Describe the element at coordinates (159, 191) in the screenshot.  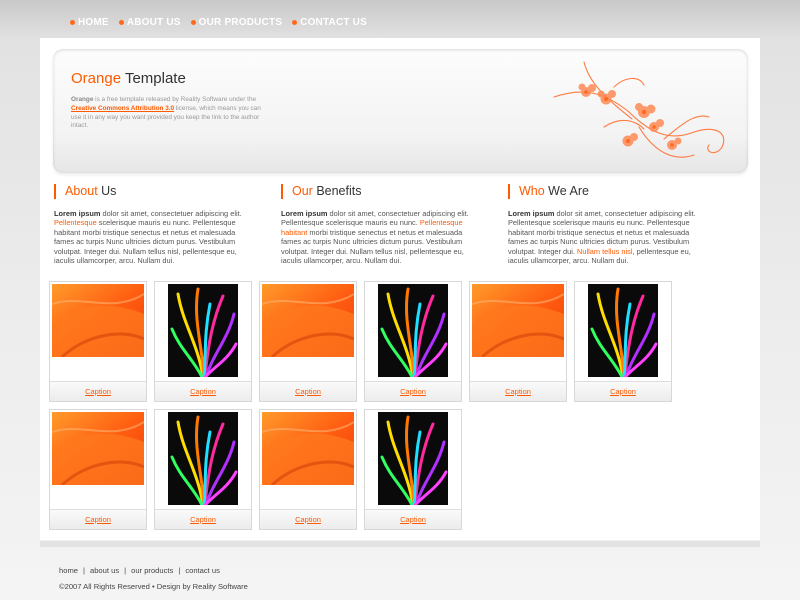
I see `section-heading: About Us` at that location.